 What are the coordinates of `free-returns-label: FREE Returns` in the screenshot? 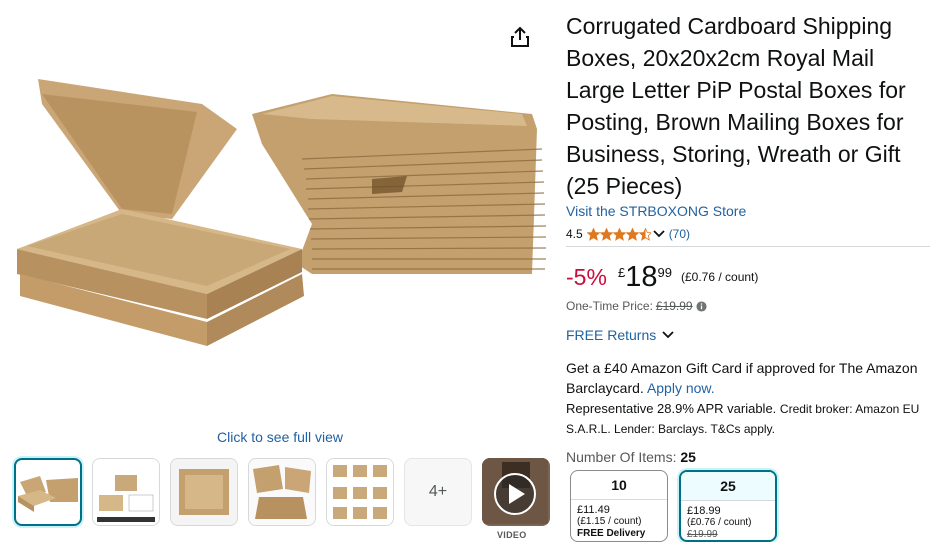 It's located at (611, 335).